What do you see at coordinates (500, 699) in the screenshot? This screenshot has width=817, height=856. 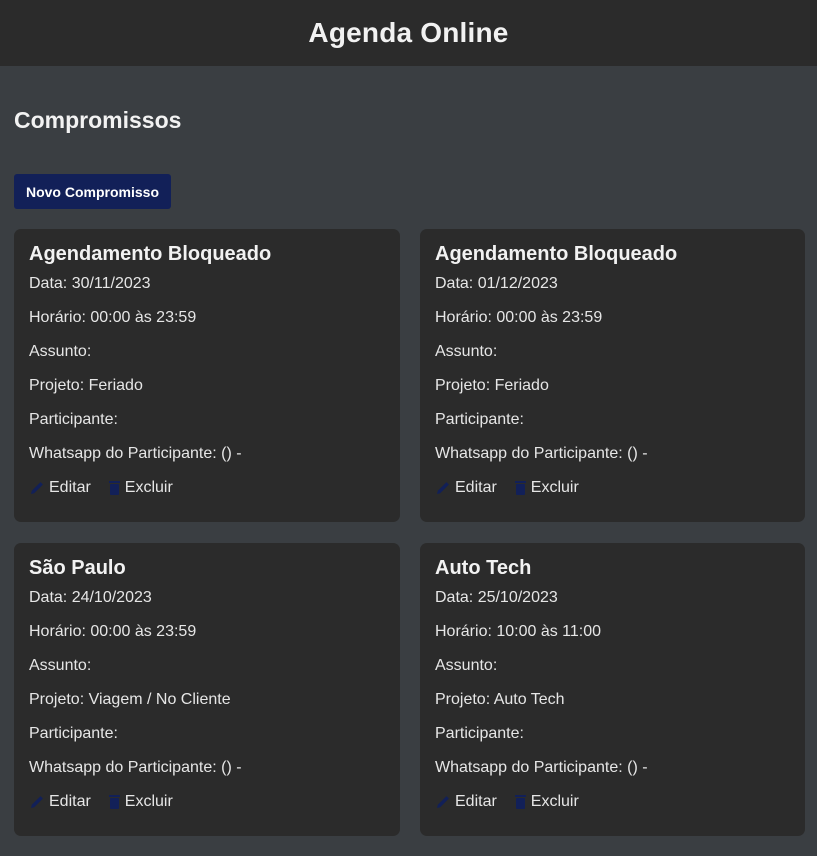 I see `card-project: Projeto: Auto Tech` at bounding box center [500, 699].